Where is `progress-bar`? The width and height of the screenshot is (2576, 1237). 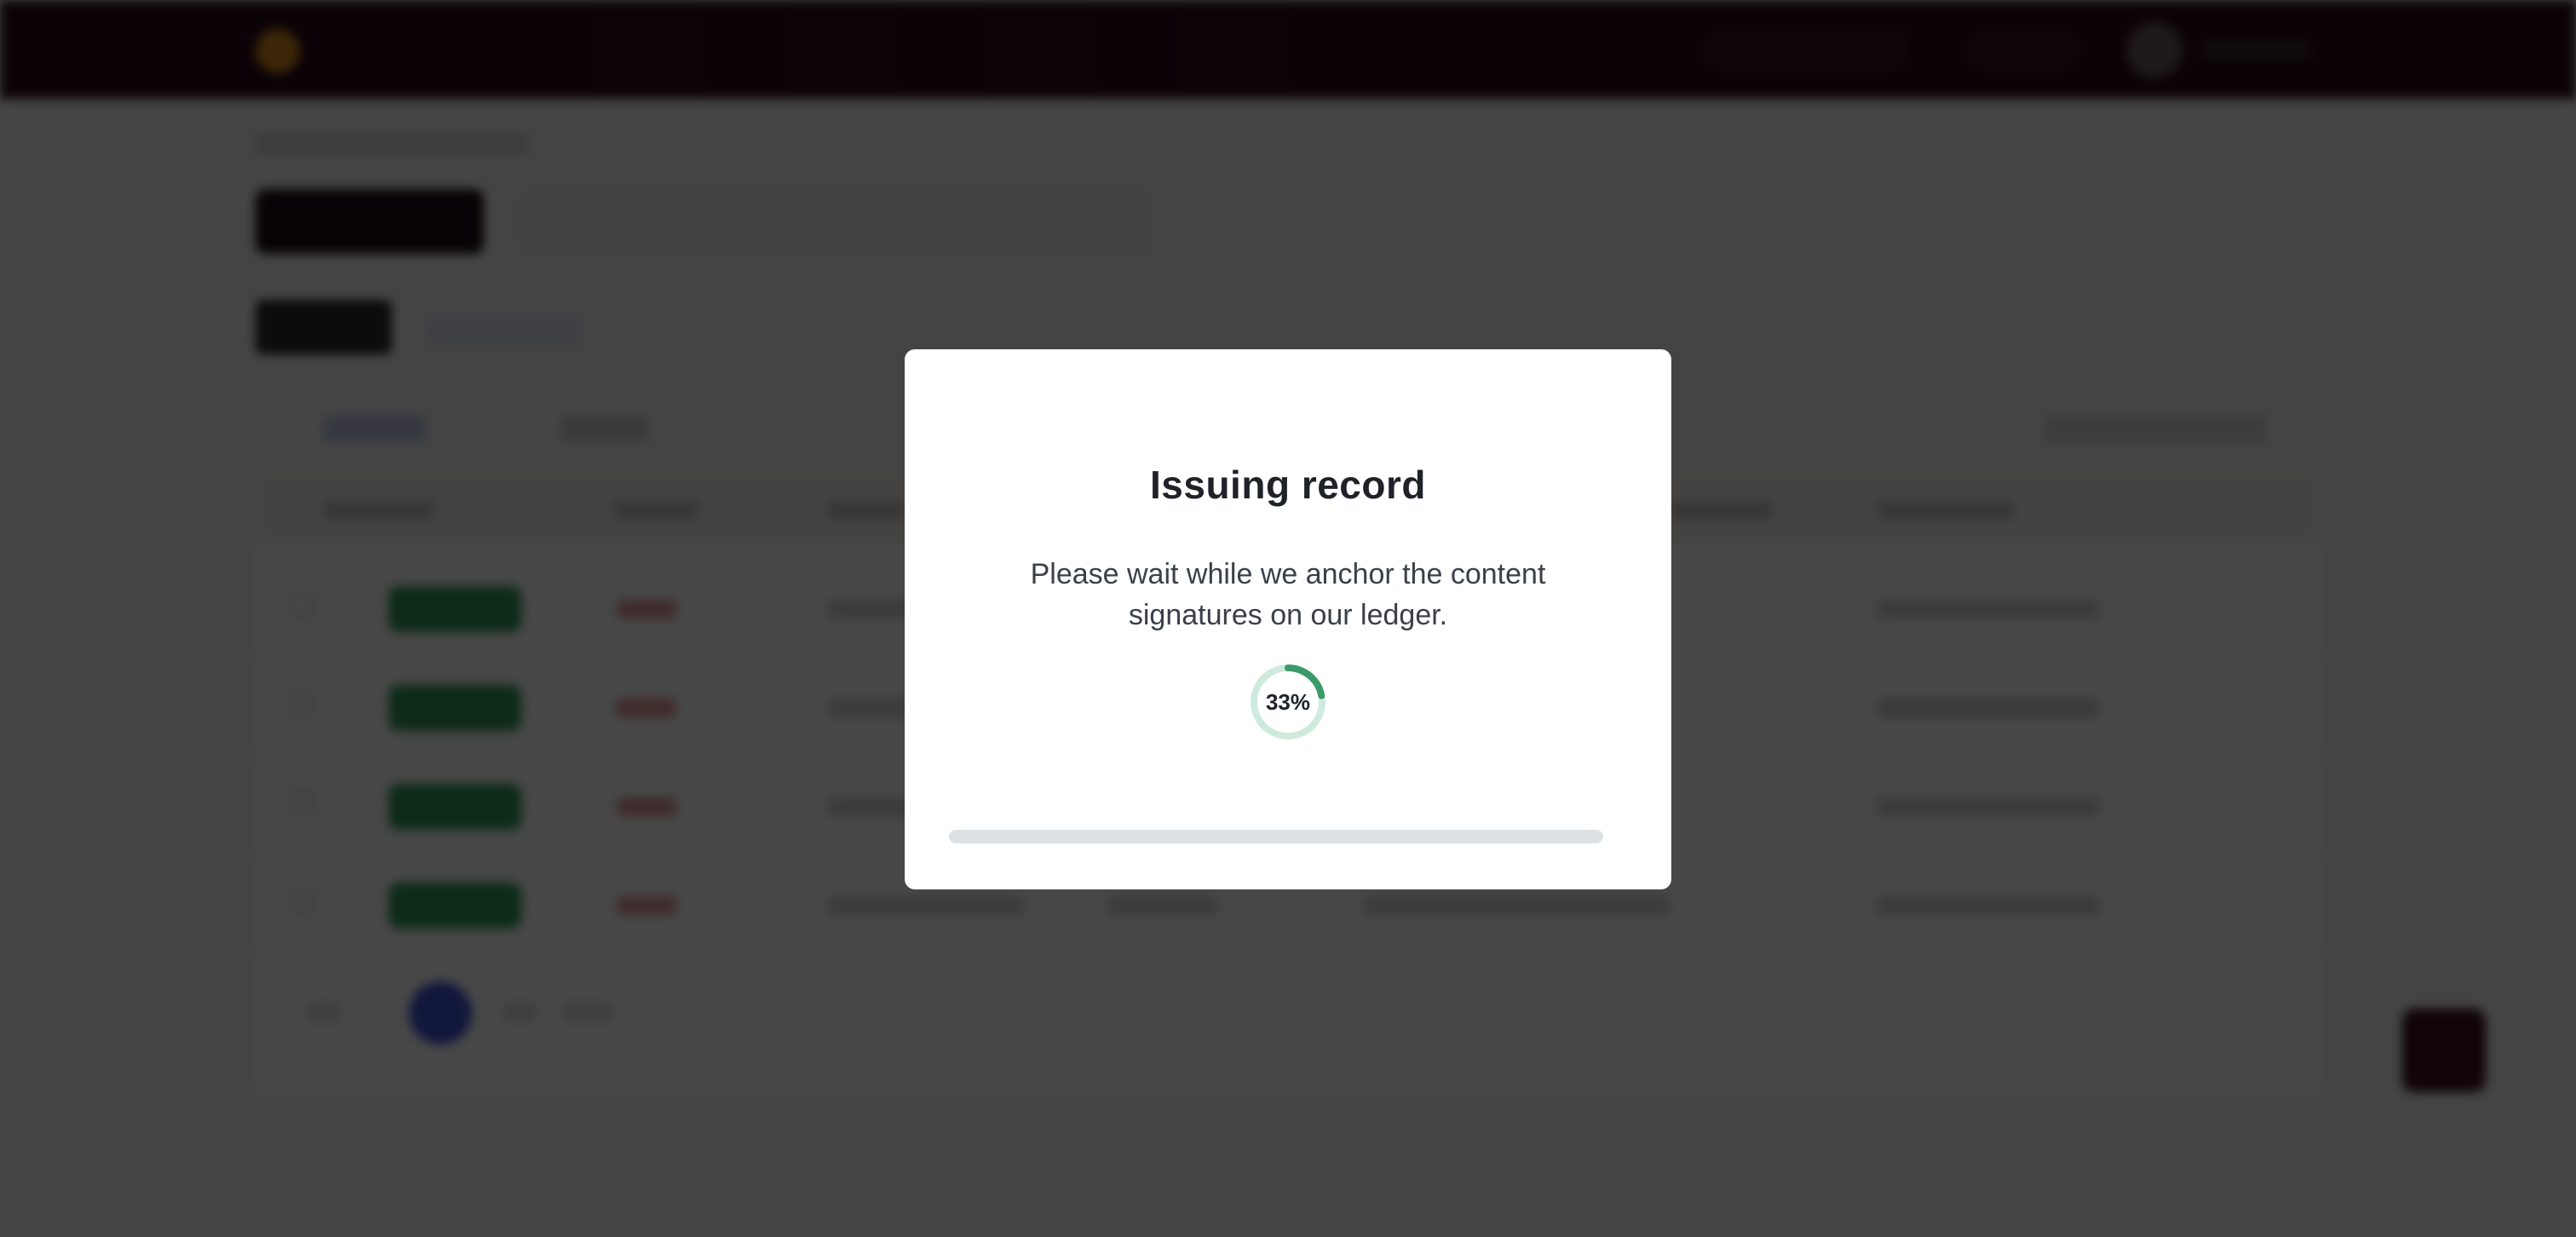 progress-bar is located at coordinates (1276, 836).